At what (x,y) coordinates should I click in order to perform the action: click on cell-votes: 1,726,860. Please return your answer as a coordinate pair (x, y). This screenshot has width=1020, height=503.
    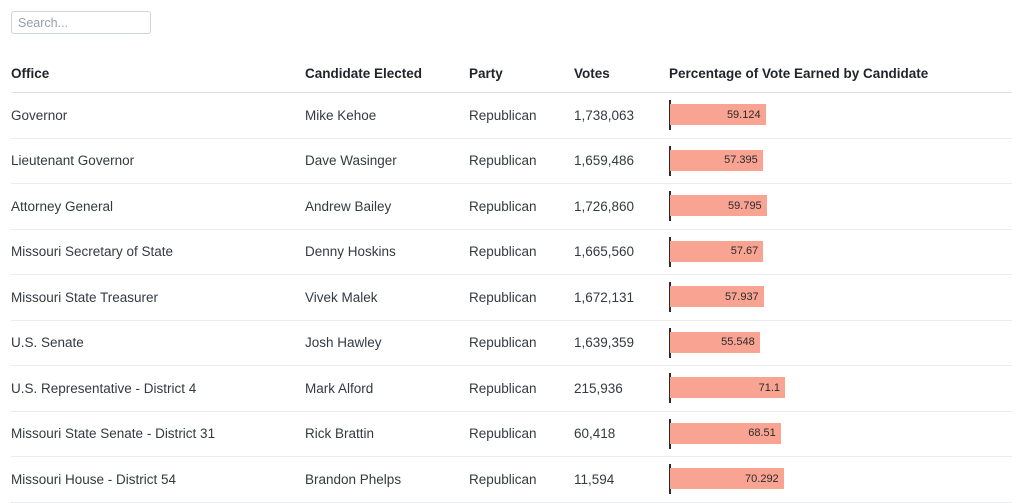
    Looking at the image, I should click on (621, 206).